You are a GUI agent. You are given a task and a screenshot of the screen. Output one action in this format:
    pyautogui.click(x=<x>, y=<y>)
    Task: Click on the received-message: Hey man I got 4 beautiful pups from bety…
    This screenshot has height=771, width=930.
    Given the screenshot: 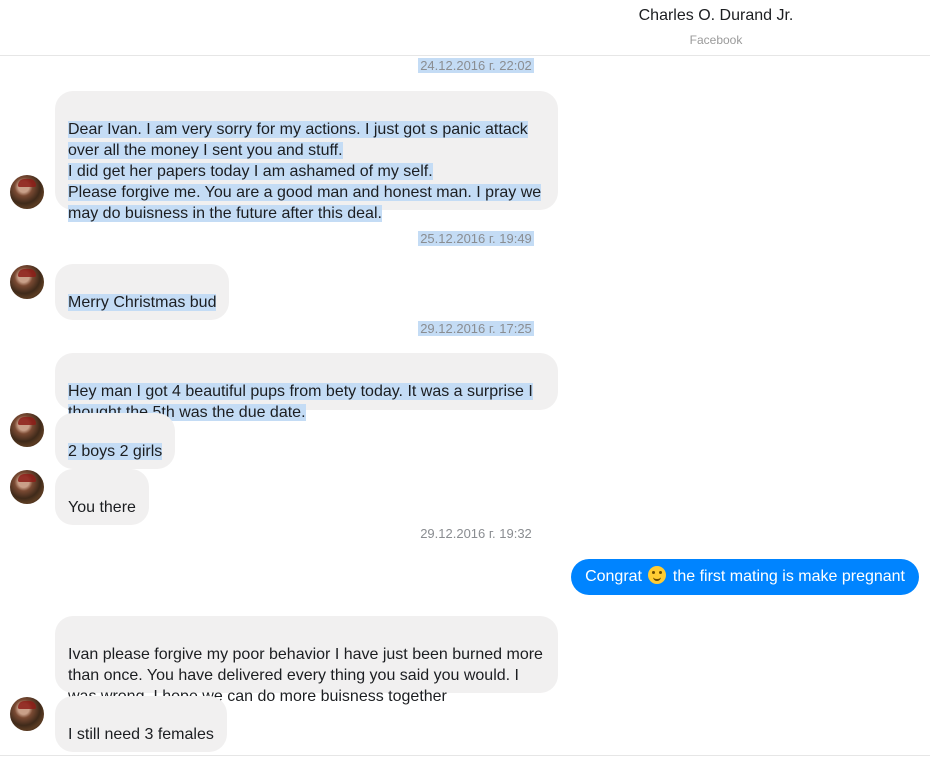 What is the action you would take?
    pyautogui.click(x=306, y=387)
    